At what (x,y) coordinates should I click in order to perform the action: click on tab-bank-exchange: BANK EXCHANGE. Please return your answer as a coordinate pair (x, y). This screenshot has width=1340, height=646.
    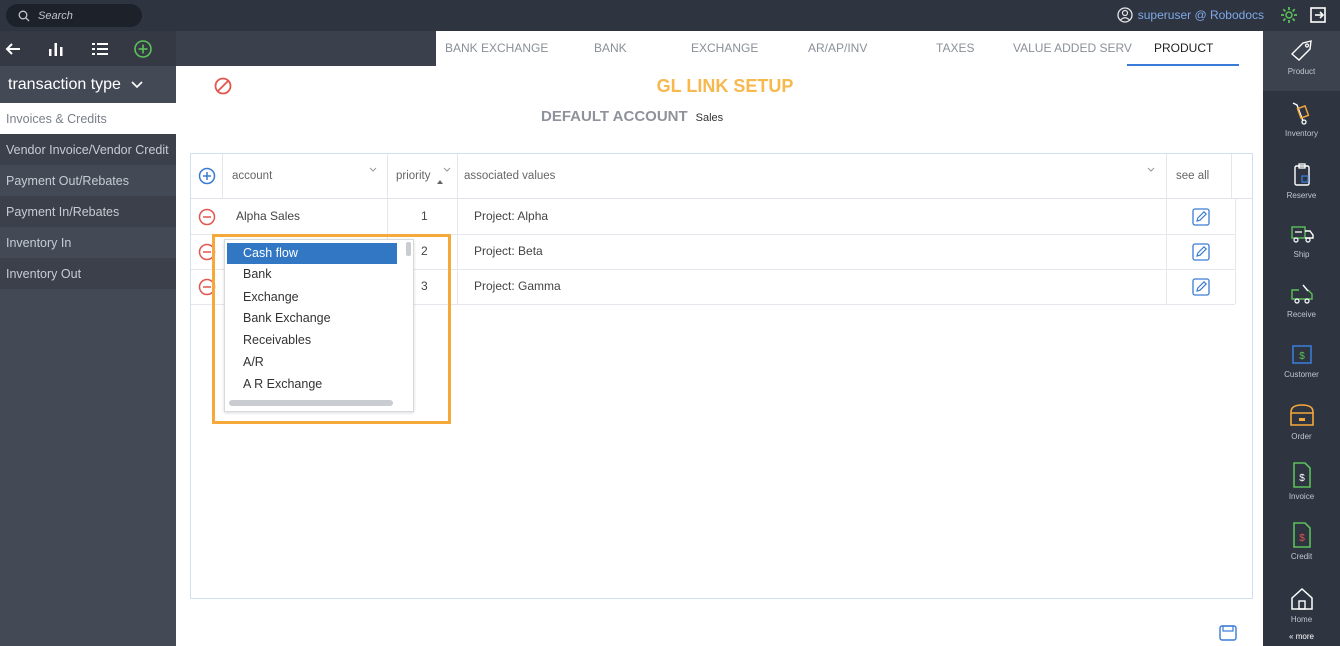
    Looking at the image, I should click on (496, 48).